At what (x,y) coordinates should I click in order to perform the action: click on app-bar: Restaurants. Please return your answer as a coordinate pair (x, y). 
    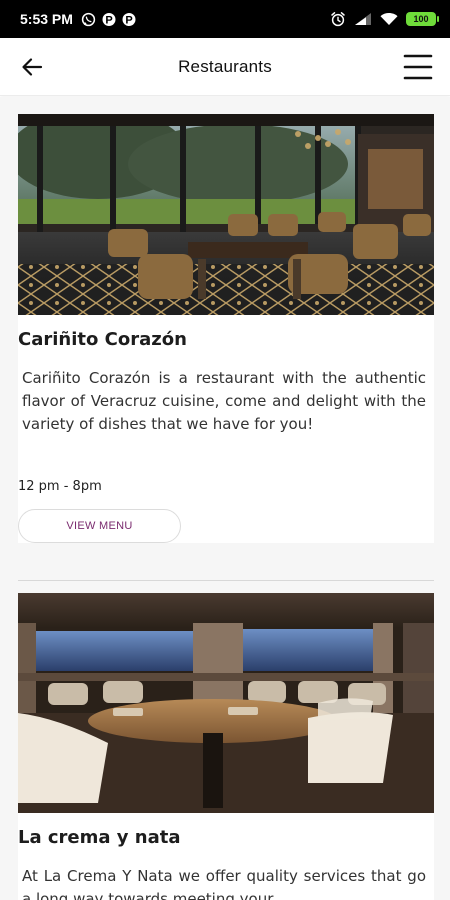
    Looking at the image, I should click on (225, 67).